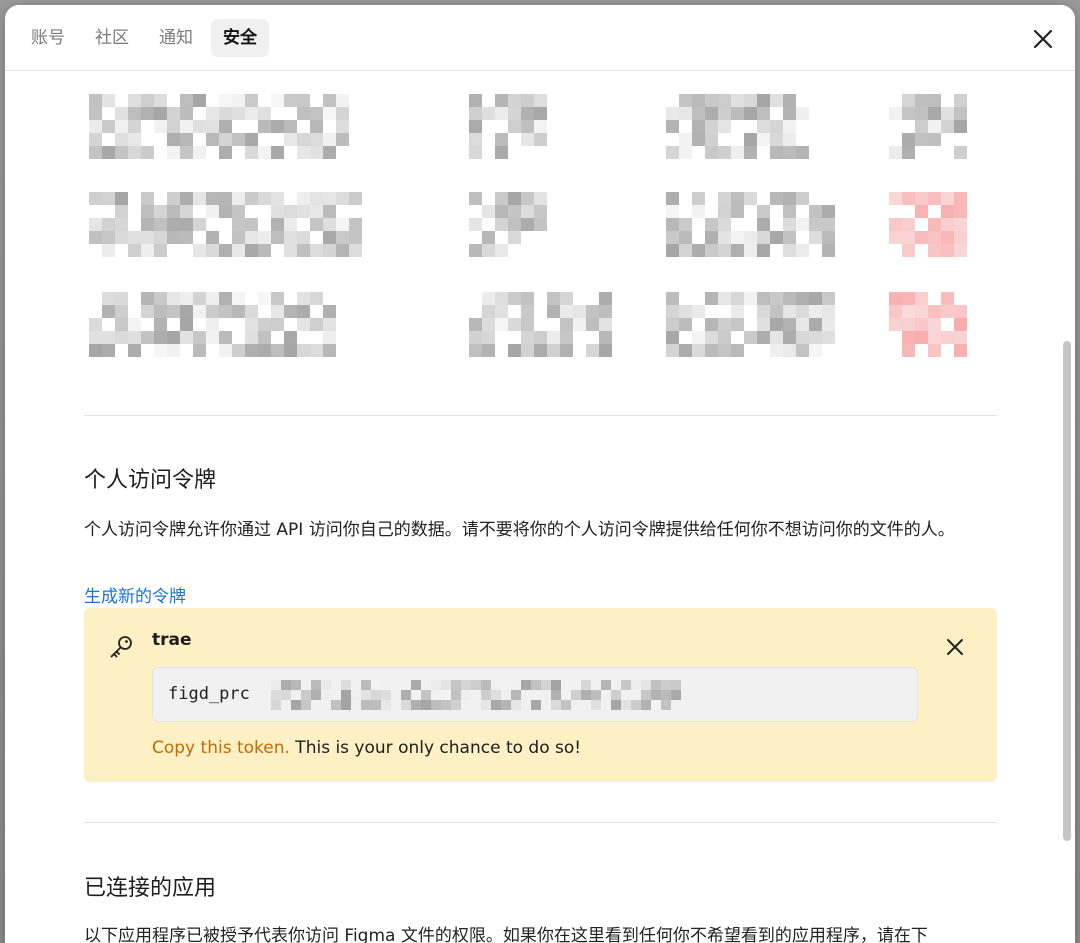 Image resolution: width=1080 pixels, height=943 pixels. Describe the element at coordinates (121, 647) in the screenshot. I see `key-icon` at that location.